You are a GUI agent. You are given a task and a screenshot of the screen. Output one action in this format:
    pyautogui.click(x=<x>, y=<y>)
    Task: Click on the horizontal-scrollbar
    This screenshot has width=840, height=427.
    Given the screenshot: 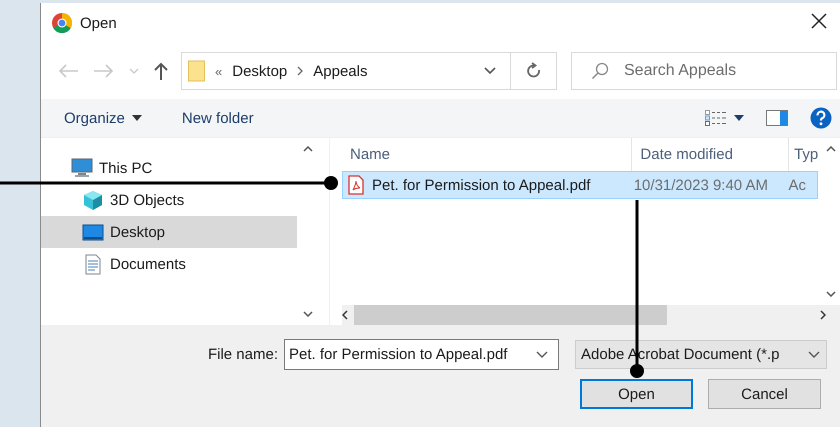 What is the action you would take?
    pyautogui.click(x=591, y=315)
    